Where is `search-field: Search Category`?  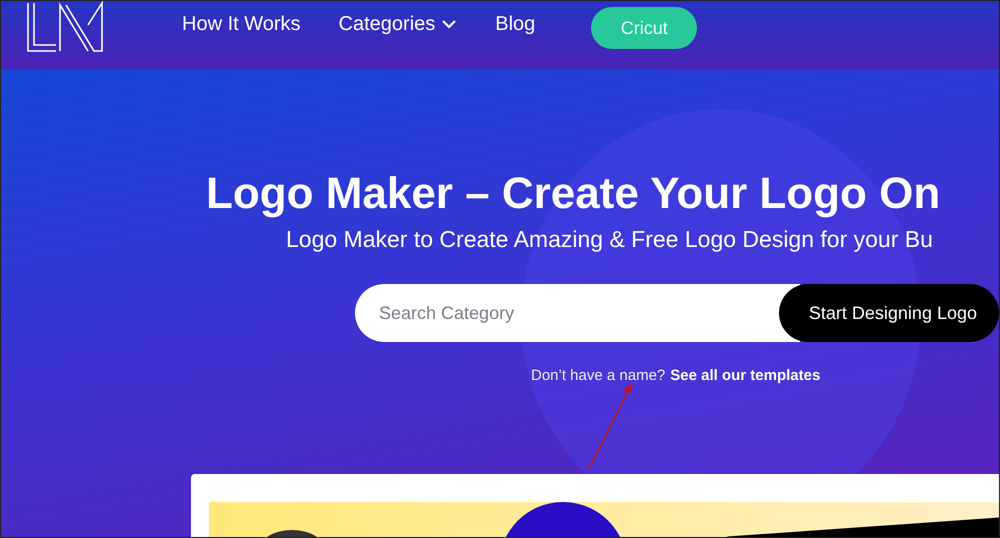
search-field: Search Category is located at coordinates (577, 313).